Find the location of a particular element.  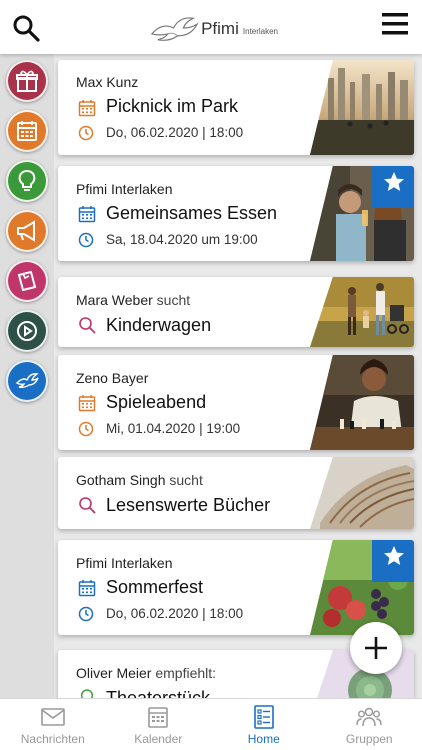

category-announcement-button is located at coordinates (27, 231).